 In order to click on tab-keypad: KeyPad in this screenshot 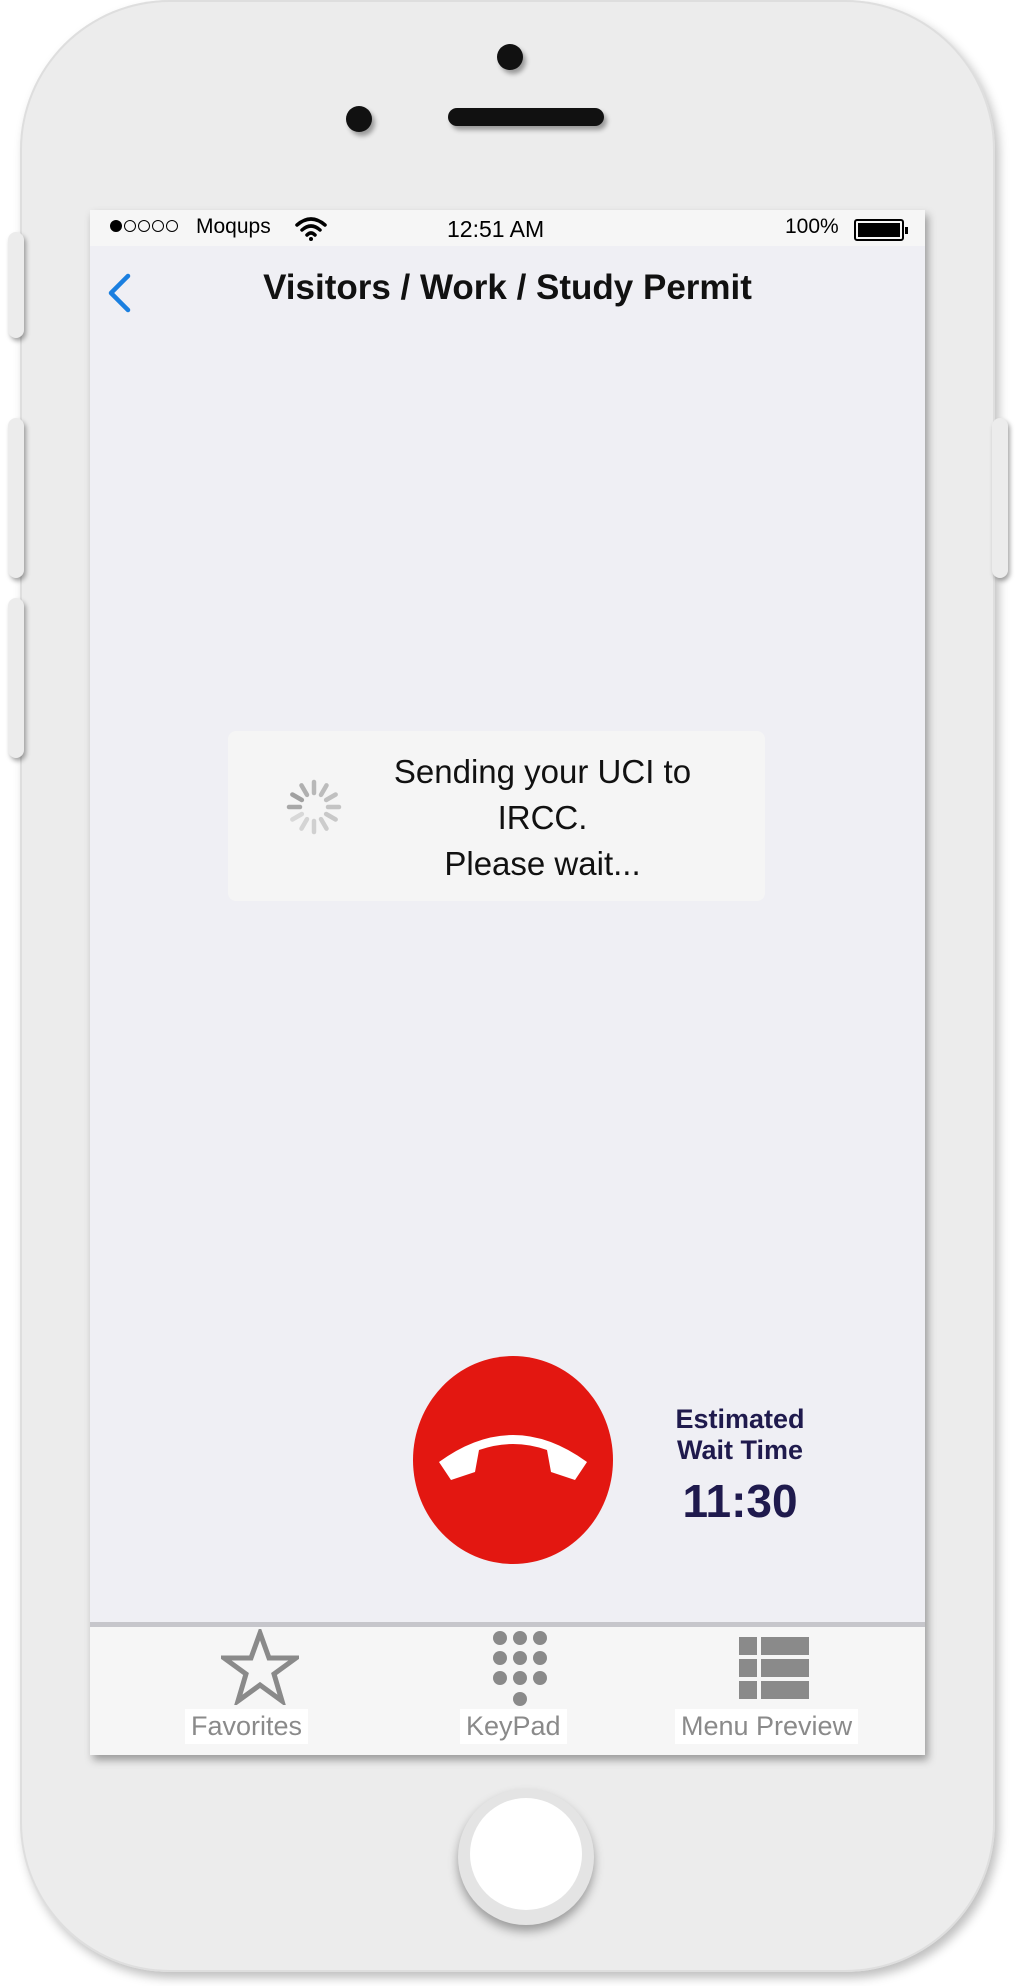, I will do `click(520, 1691)`.